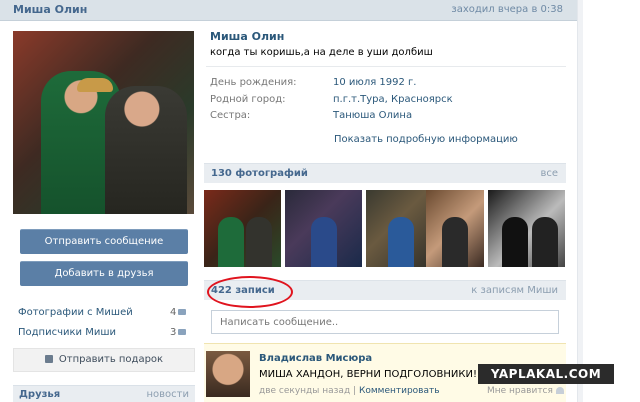 The width and height of the screenshot is (640, 402). Describe the element at coordinates (230, 115) in the screenshot. I see `info-label-sister: Сестра:` at that location.